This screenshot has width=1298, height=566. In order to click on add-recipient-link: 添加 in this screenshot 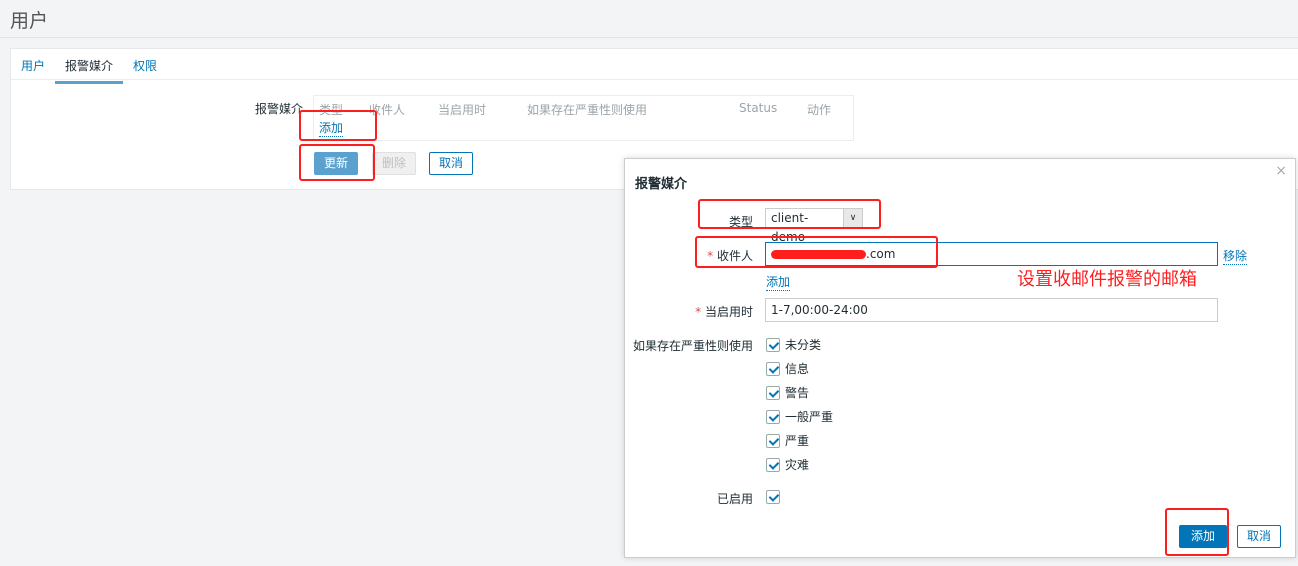, I will do `click(778, 282)`.